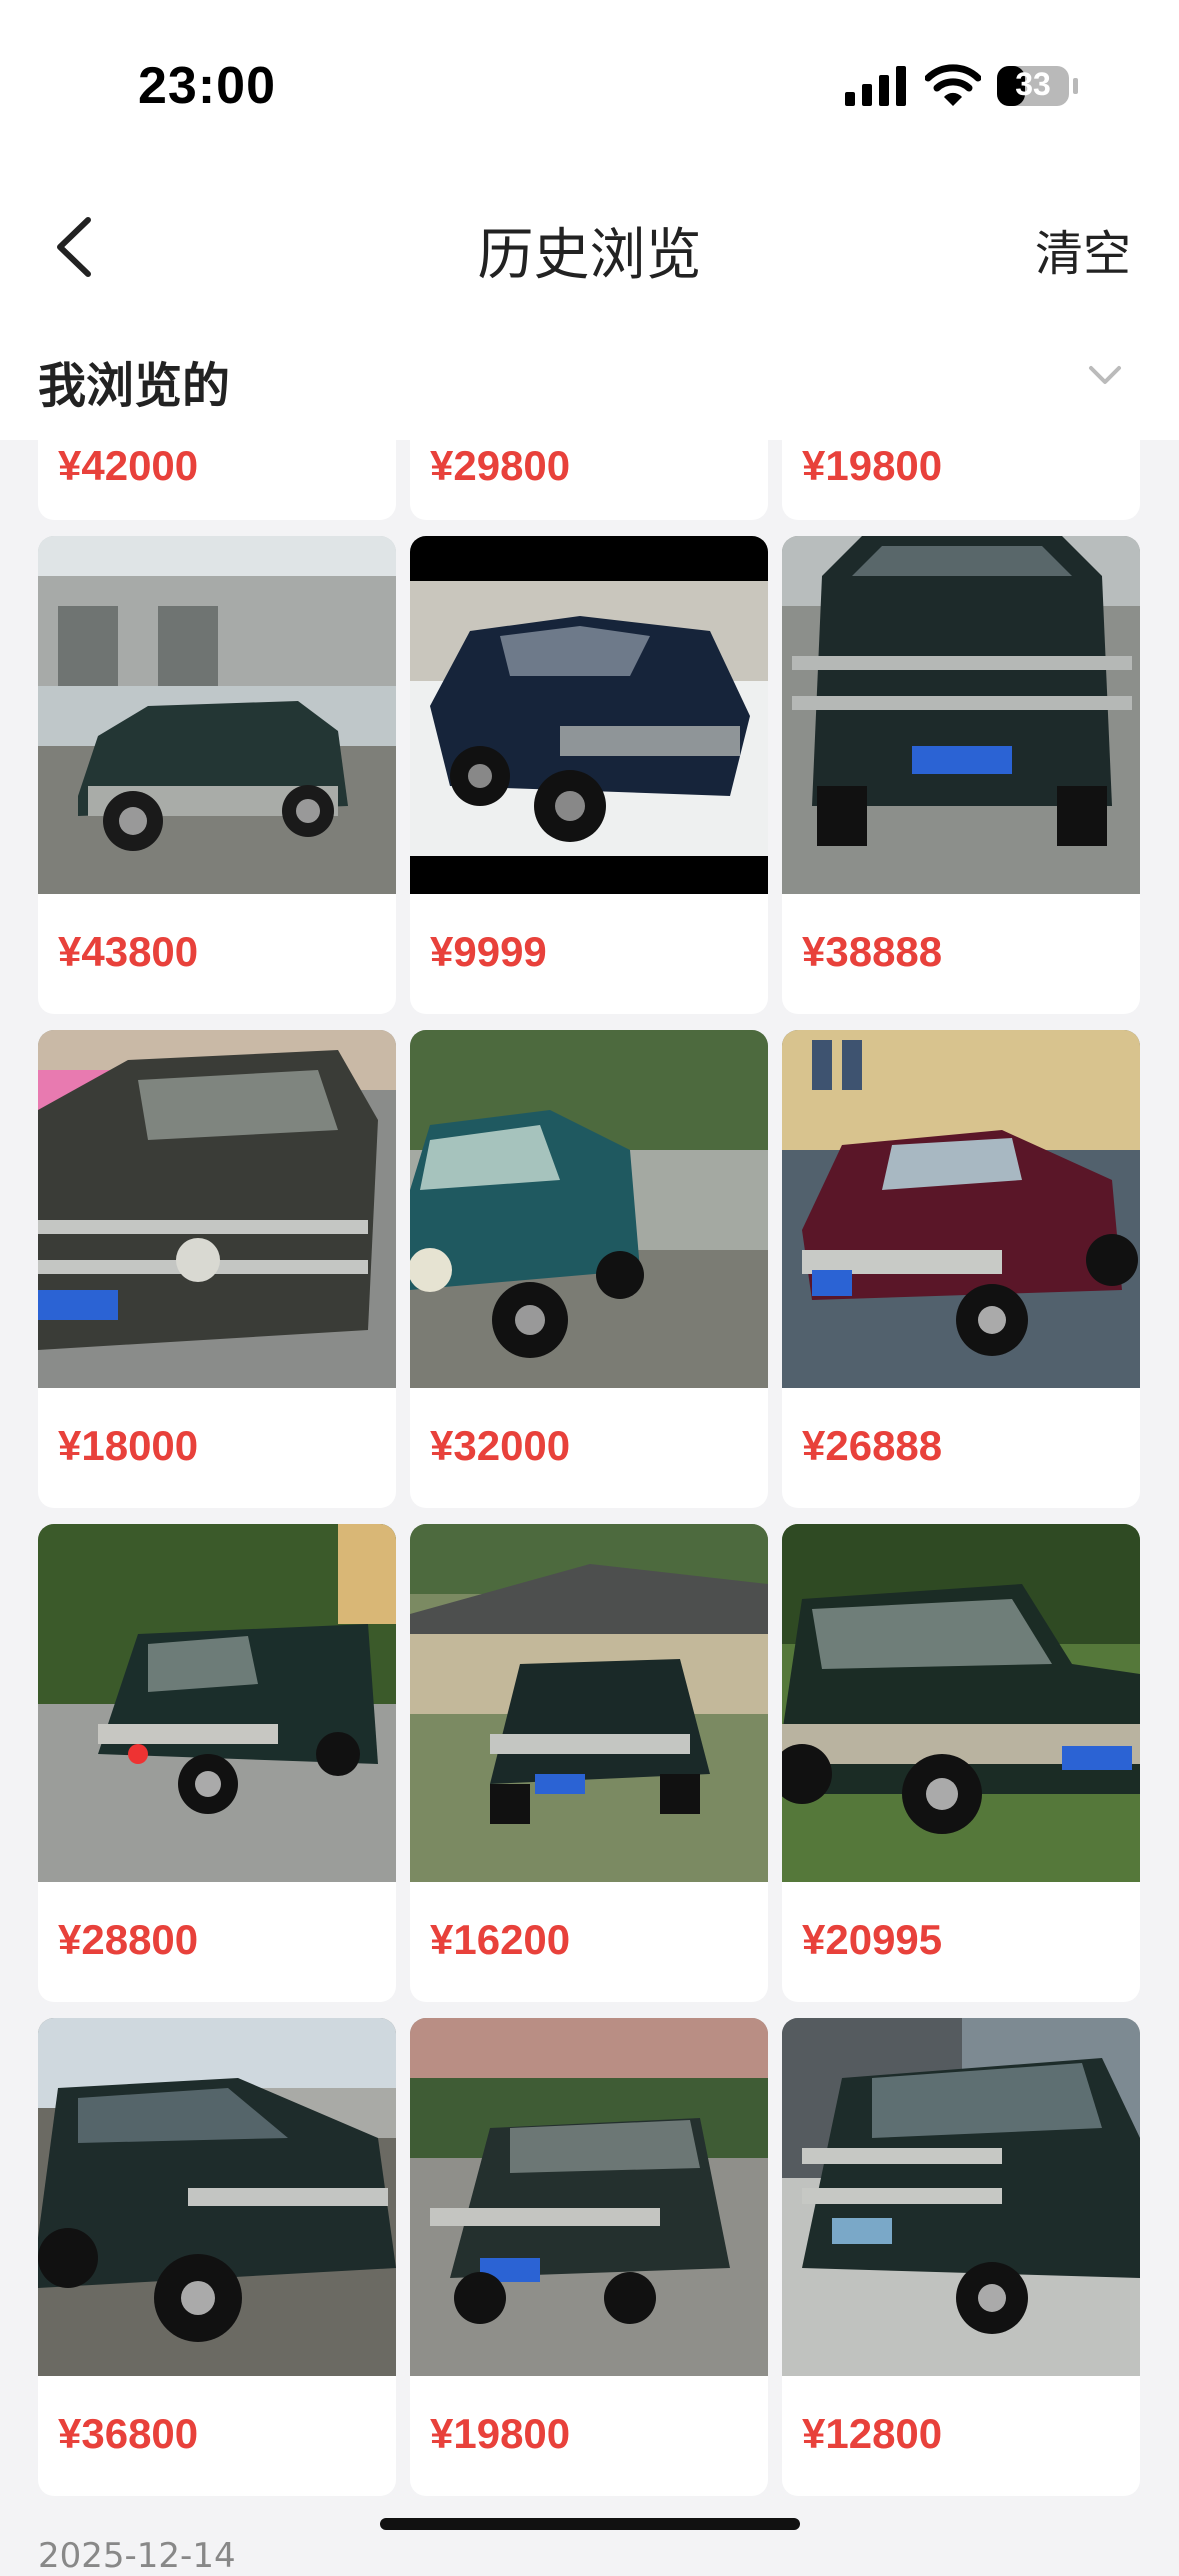 This screenshot has width=1179, height=2576. I want to click on listing-card: ¥20995, so click(961, 1763).